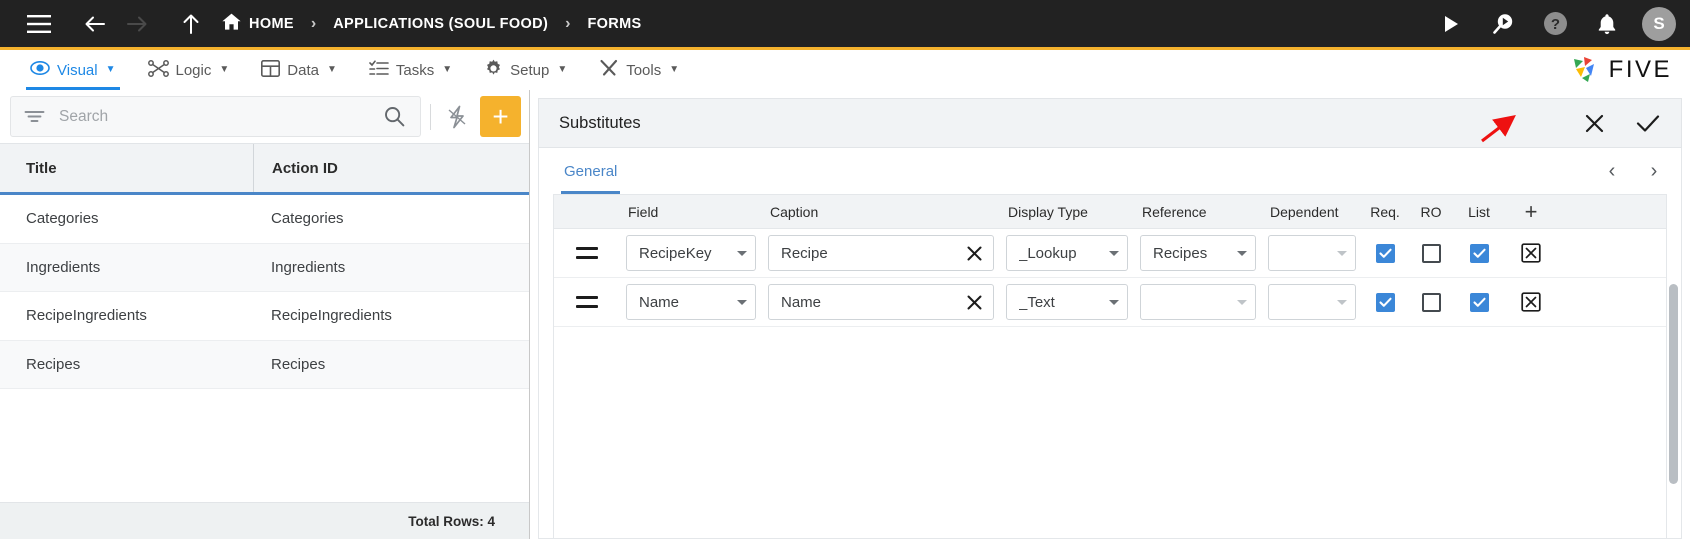 Image resolution: width=1690 pixels, height=539 pixels. What do you see at coordinates (386, 168) in the screenshot?
I see `column-header-action-id: Action ID` at bounding box center [386, 168].